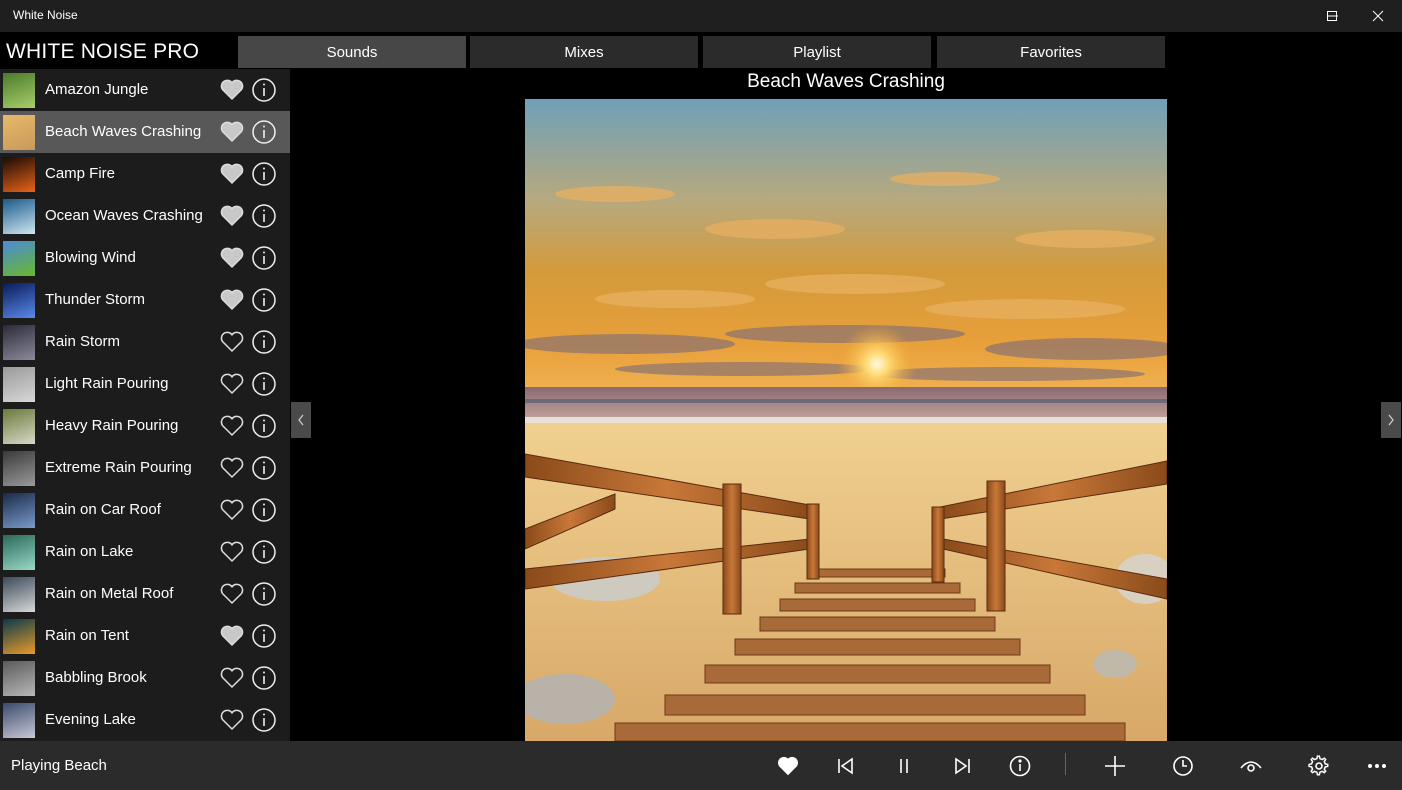 Image resolution: width=1402 pixels, height=790 pixels. I want to click on eye-icon, so click(1251, 766).